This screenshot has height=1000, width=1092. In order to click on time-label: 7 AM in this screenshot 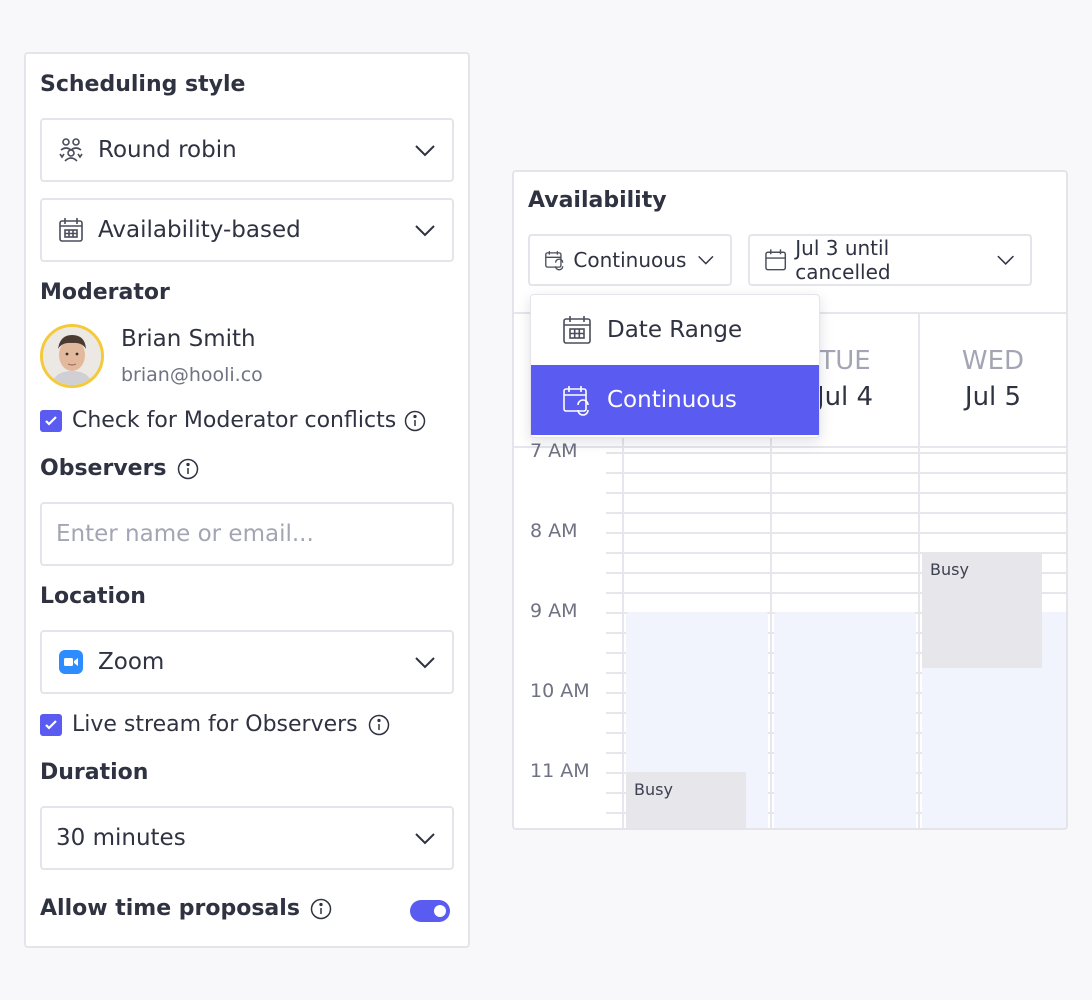, I will do `click(554, 451)`.